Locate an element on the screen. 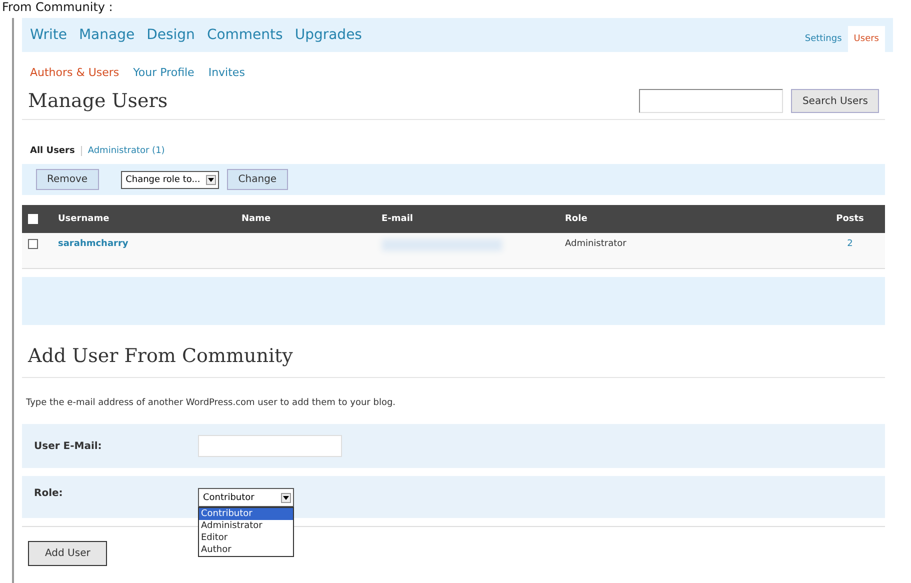  page-heading: Manage Users is located at coordinates (98, 101).